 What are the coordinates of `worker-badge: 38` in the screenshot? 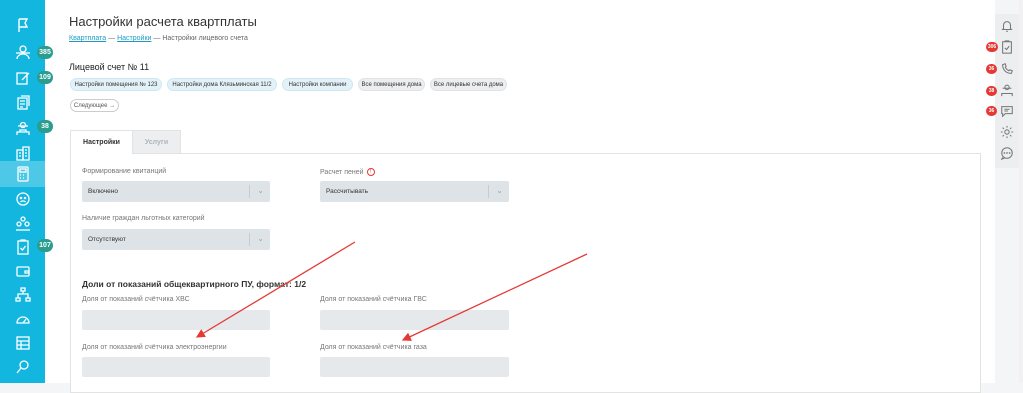 It's located at (991, 91).